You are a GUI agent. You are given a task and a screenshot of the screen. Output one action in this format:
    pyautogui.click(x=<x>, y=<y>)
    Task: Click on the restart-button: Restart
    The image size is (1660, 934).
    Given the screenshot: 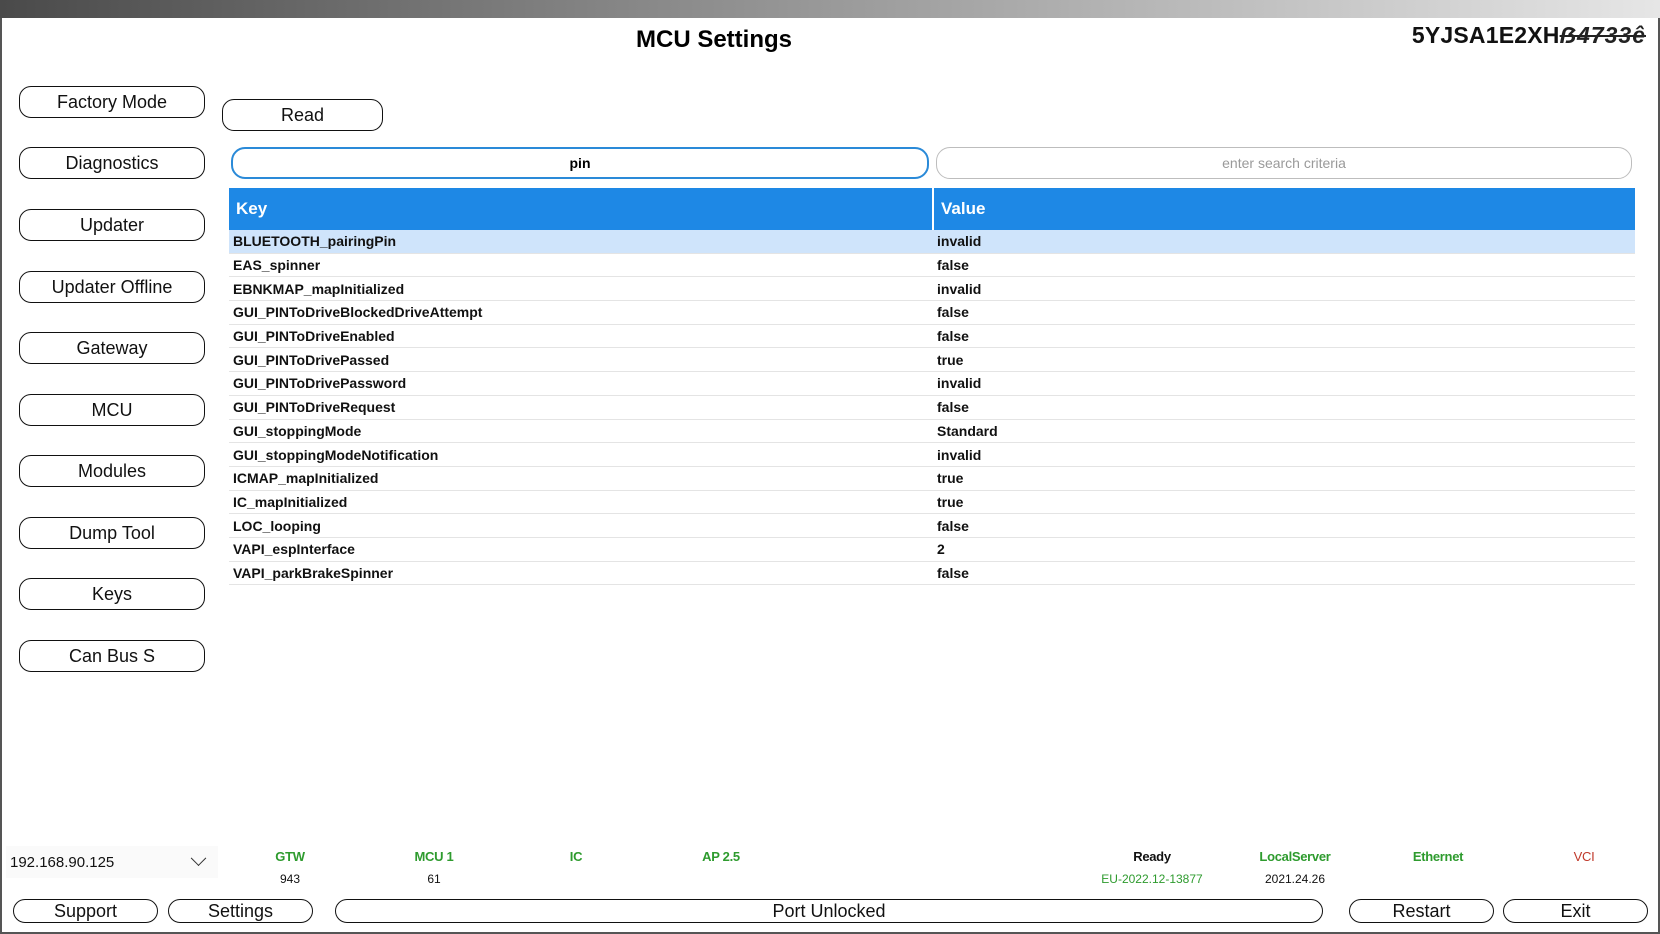 What is the action you would take?
    pyautogui.click(x=1421, y=911)
    